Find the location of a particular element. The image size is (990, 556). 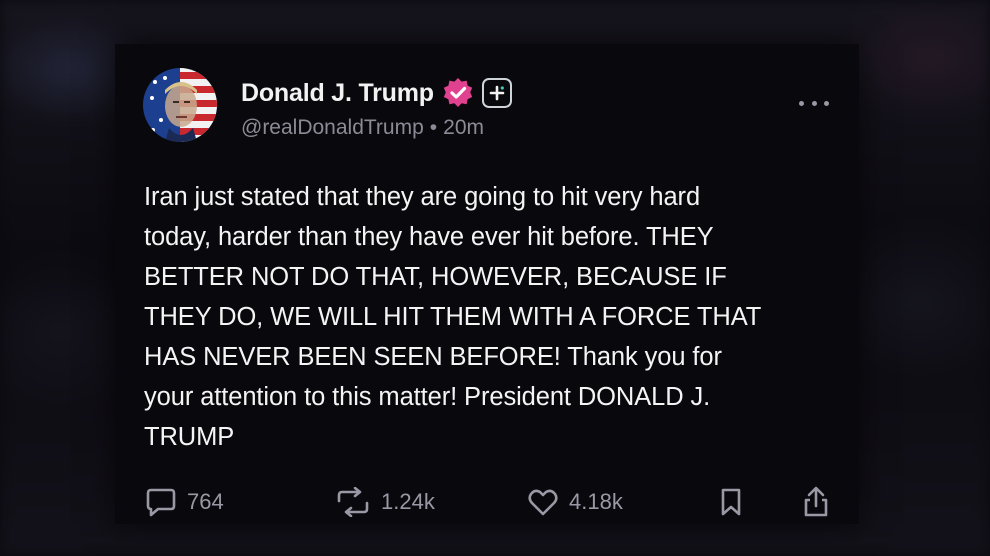

repost-count: 1.24k is located at coordinates (408, 501).